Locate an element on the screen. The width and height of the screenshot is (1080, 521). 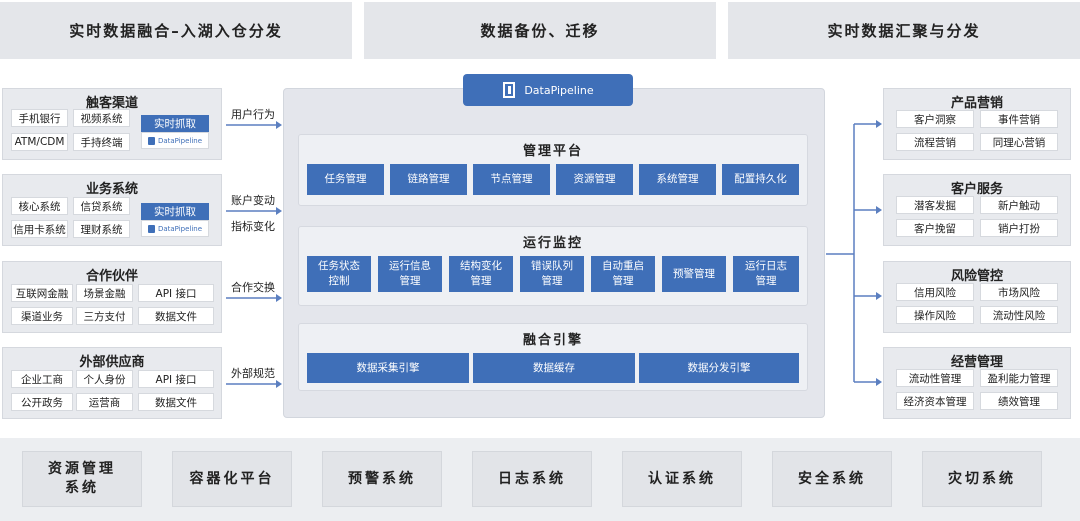
monitoring-item-line: 预警管理 is located at coordinates (694, 273).